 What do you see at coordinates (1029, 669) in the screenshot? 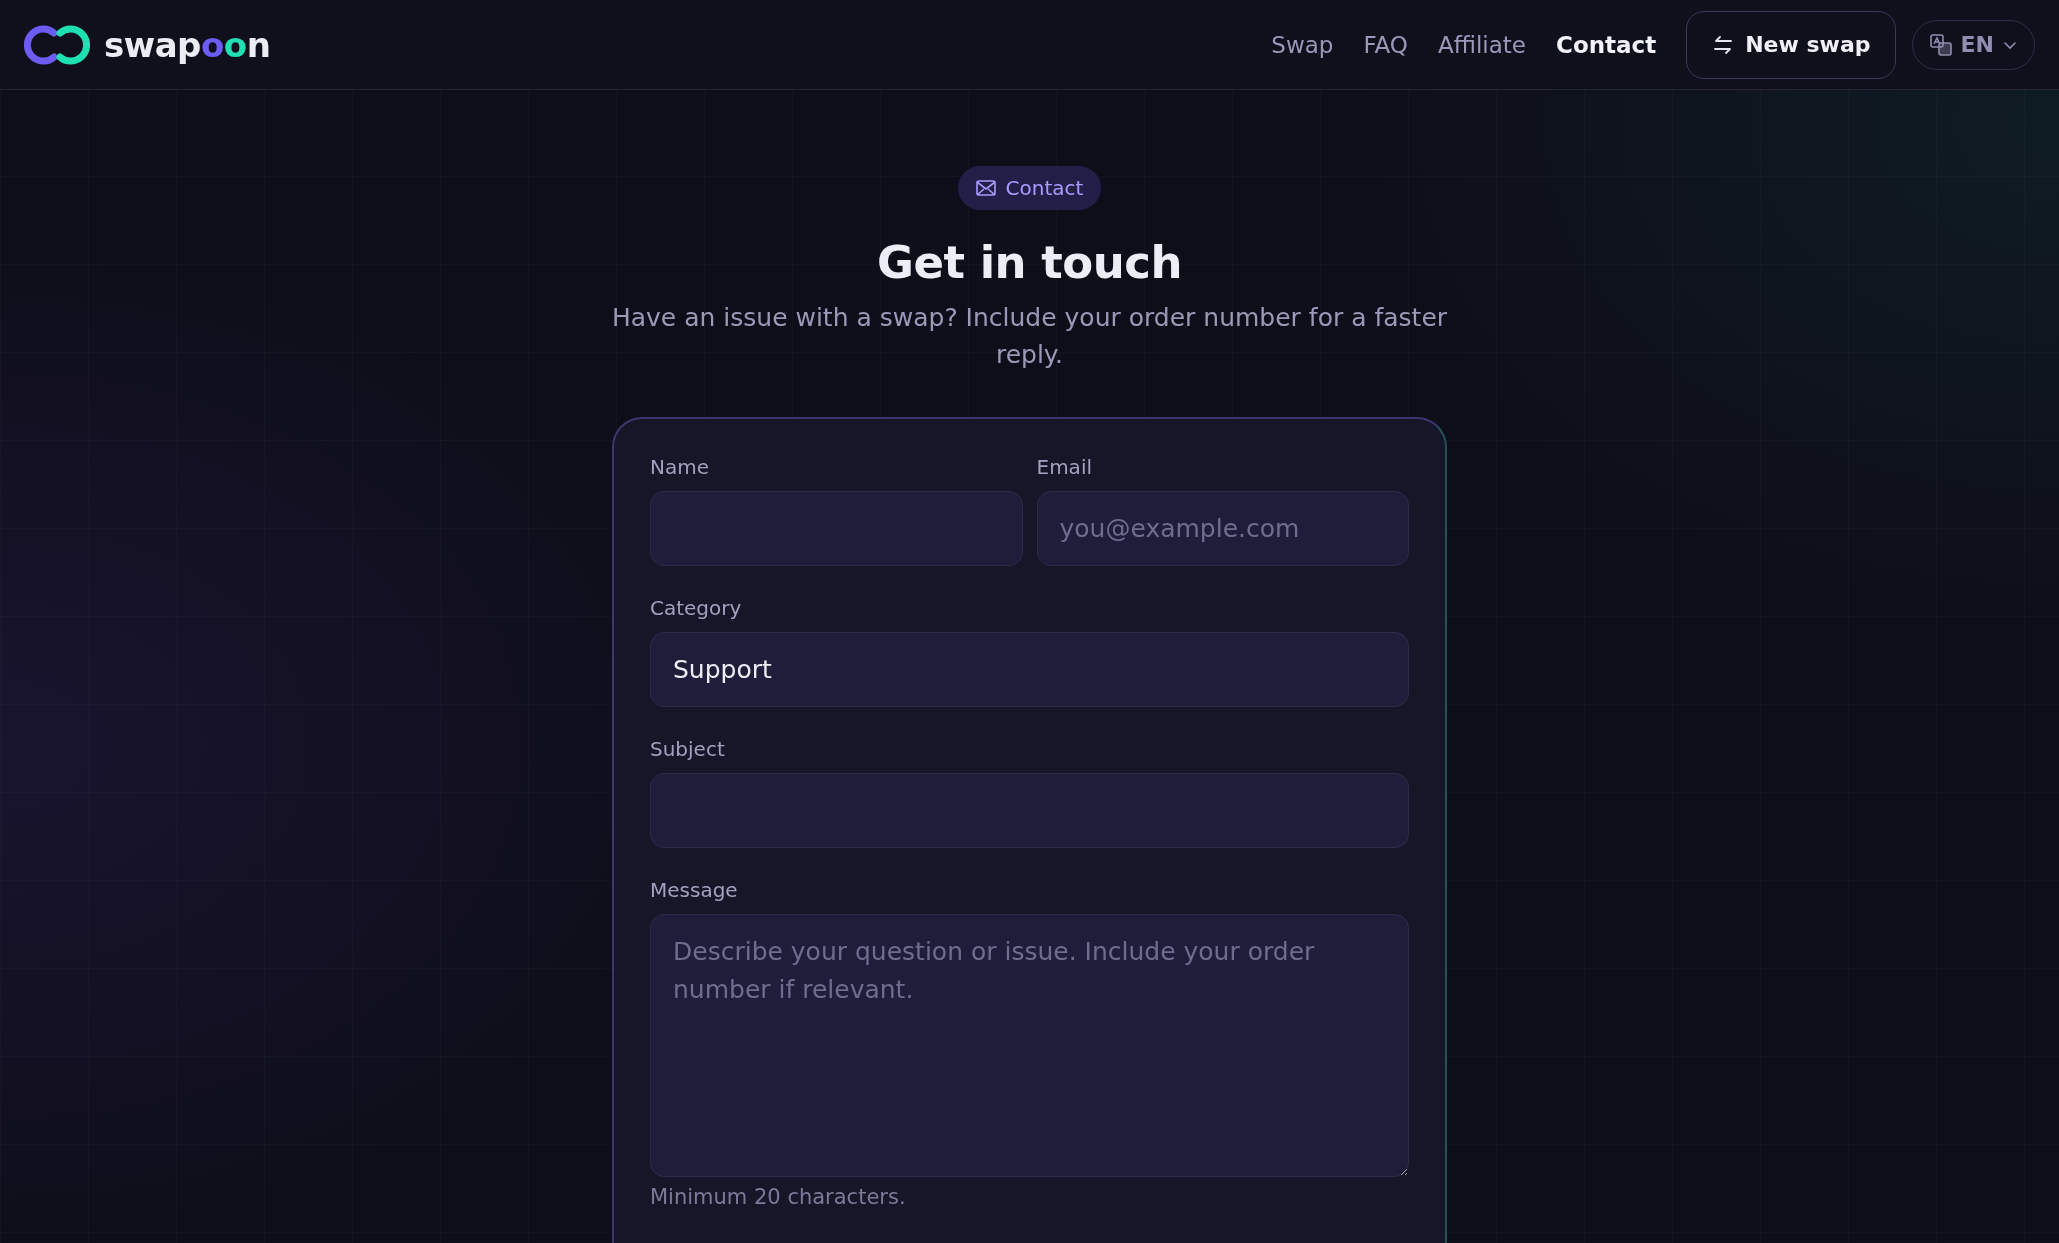
I see `select-field: Support` at bounding box center [1029, 669].